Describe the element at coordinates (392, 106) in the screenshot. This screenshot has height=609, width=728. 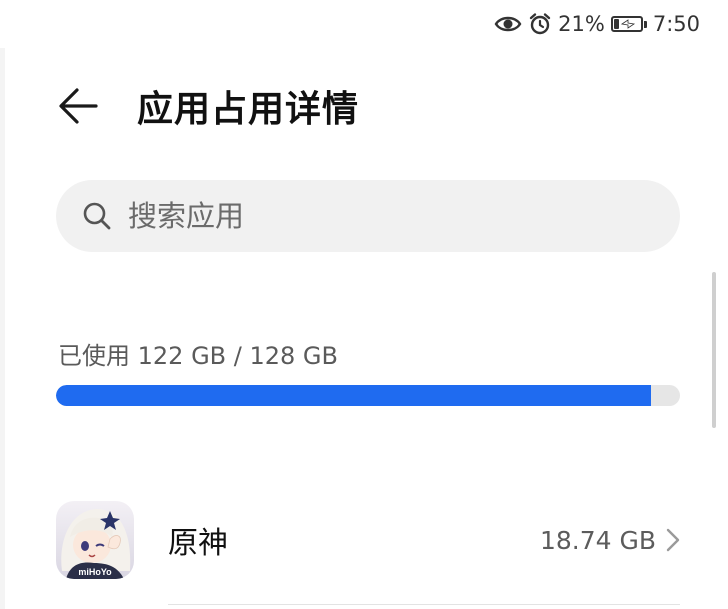
I see `header: 应用占用详情` at that location.